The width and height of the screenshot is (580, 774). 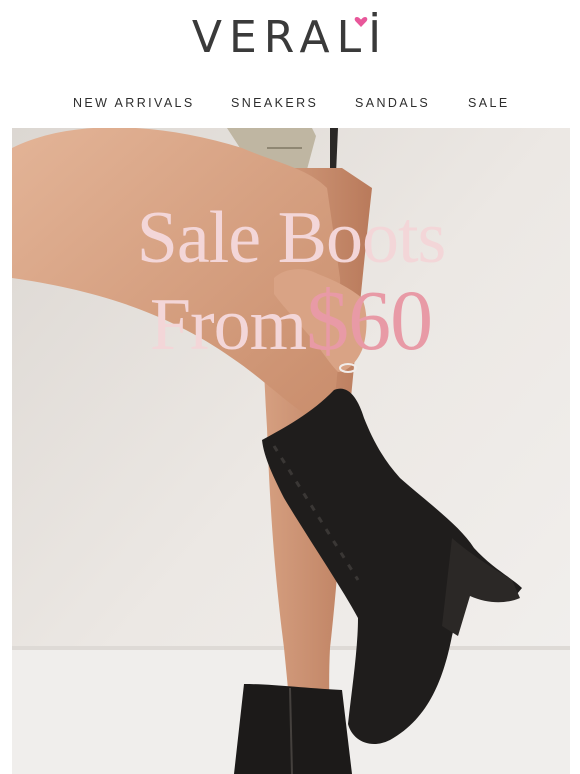 What do you see at coordinates (361, 22) in the screenshot?
I see `heart-icon` at bounding box center [361, 22].